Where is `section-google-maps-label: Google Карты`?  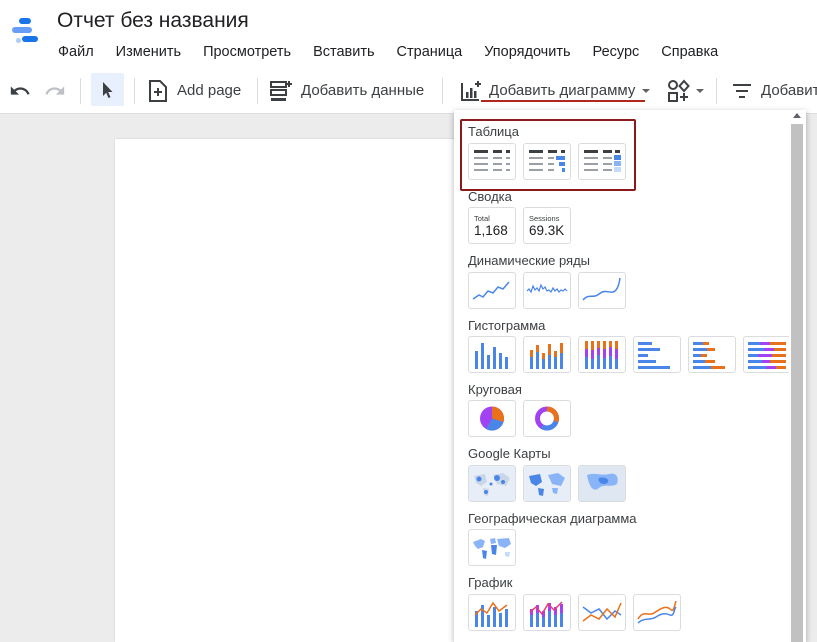 section-google-maps-label: Google Карты is located at coordinates (509, 453).